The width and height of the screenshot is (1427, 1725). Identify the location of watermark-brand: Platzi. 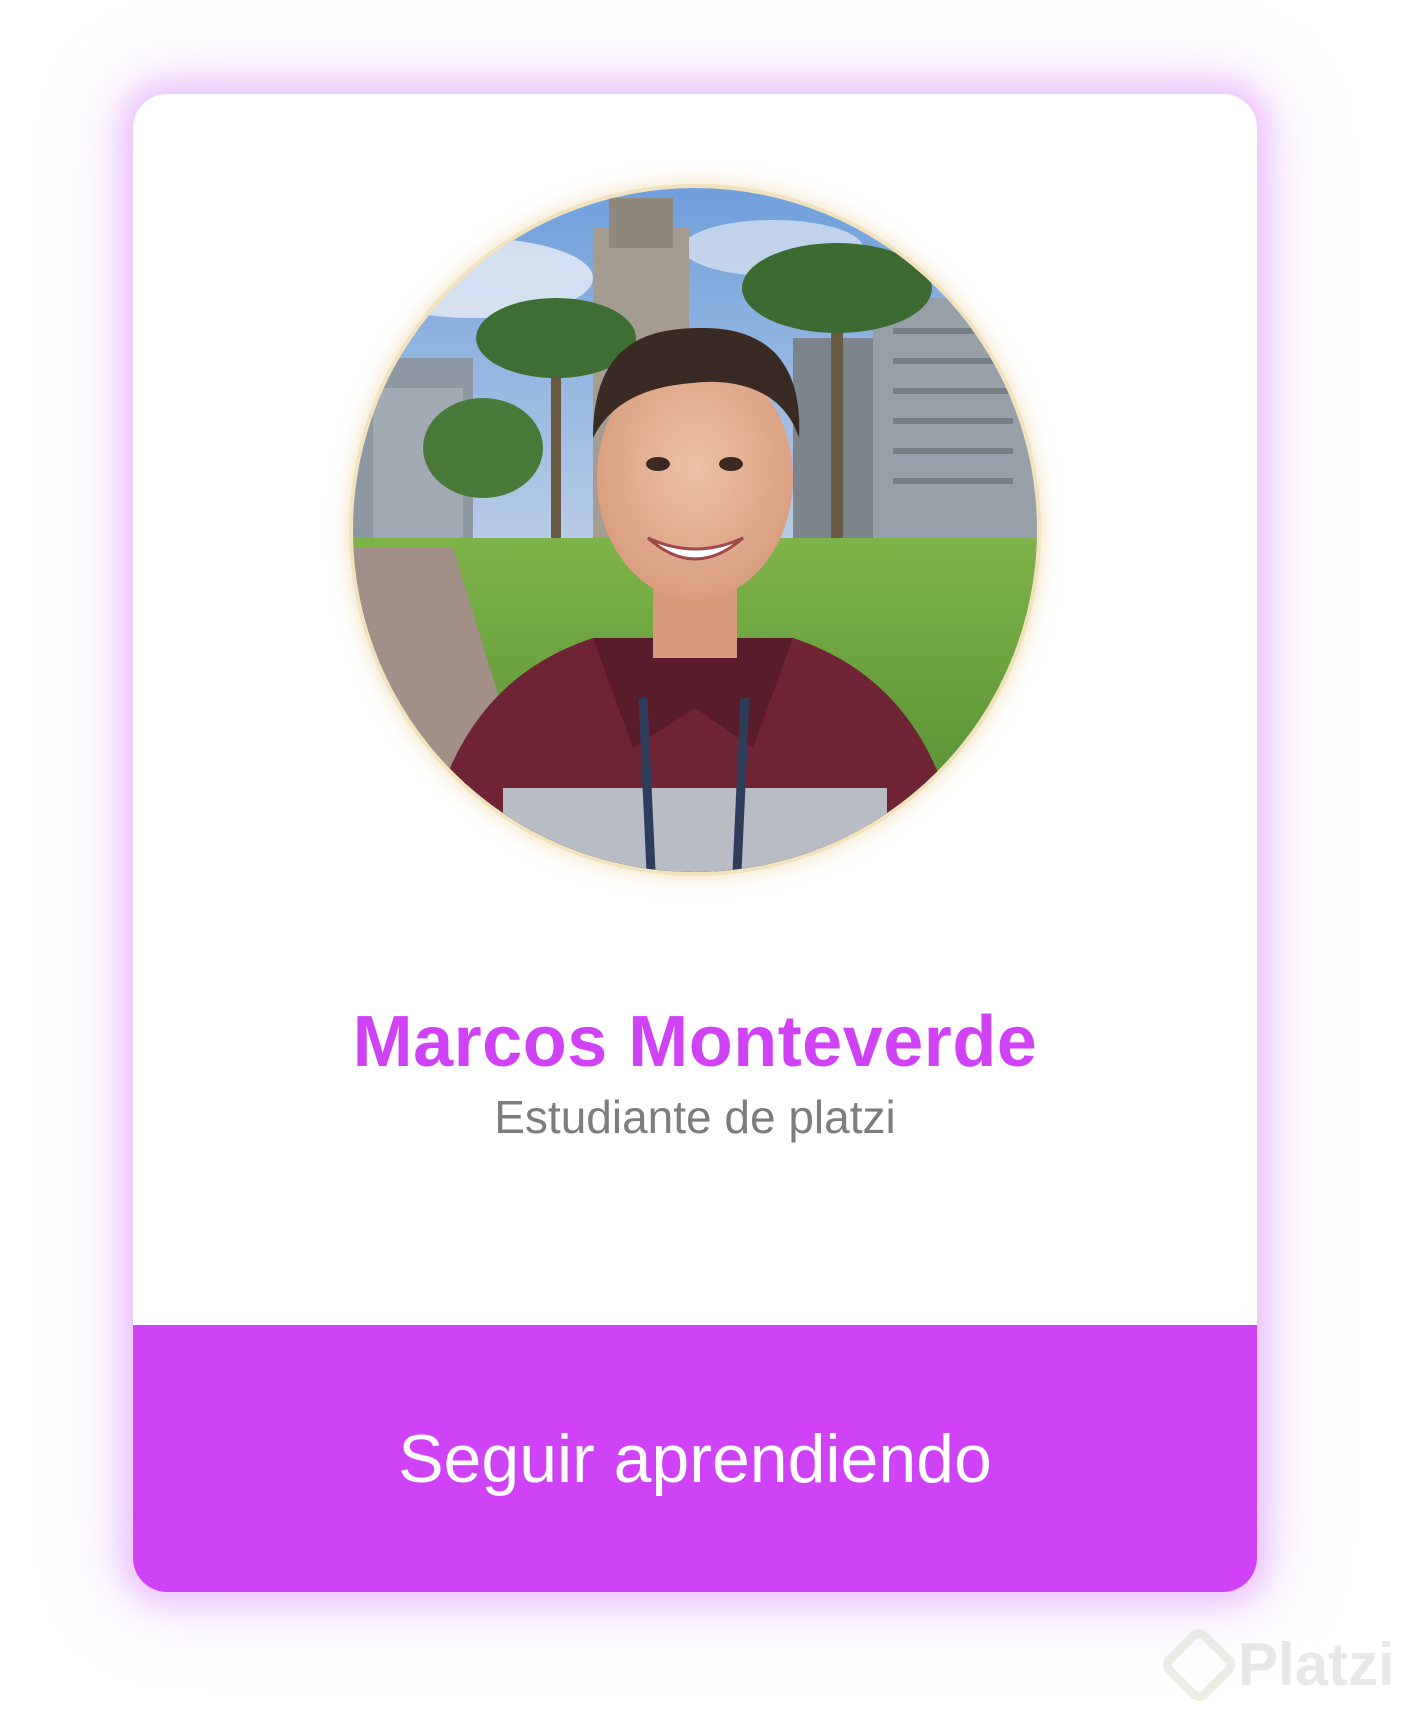
(1316, 1664).